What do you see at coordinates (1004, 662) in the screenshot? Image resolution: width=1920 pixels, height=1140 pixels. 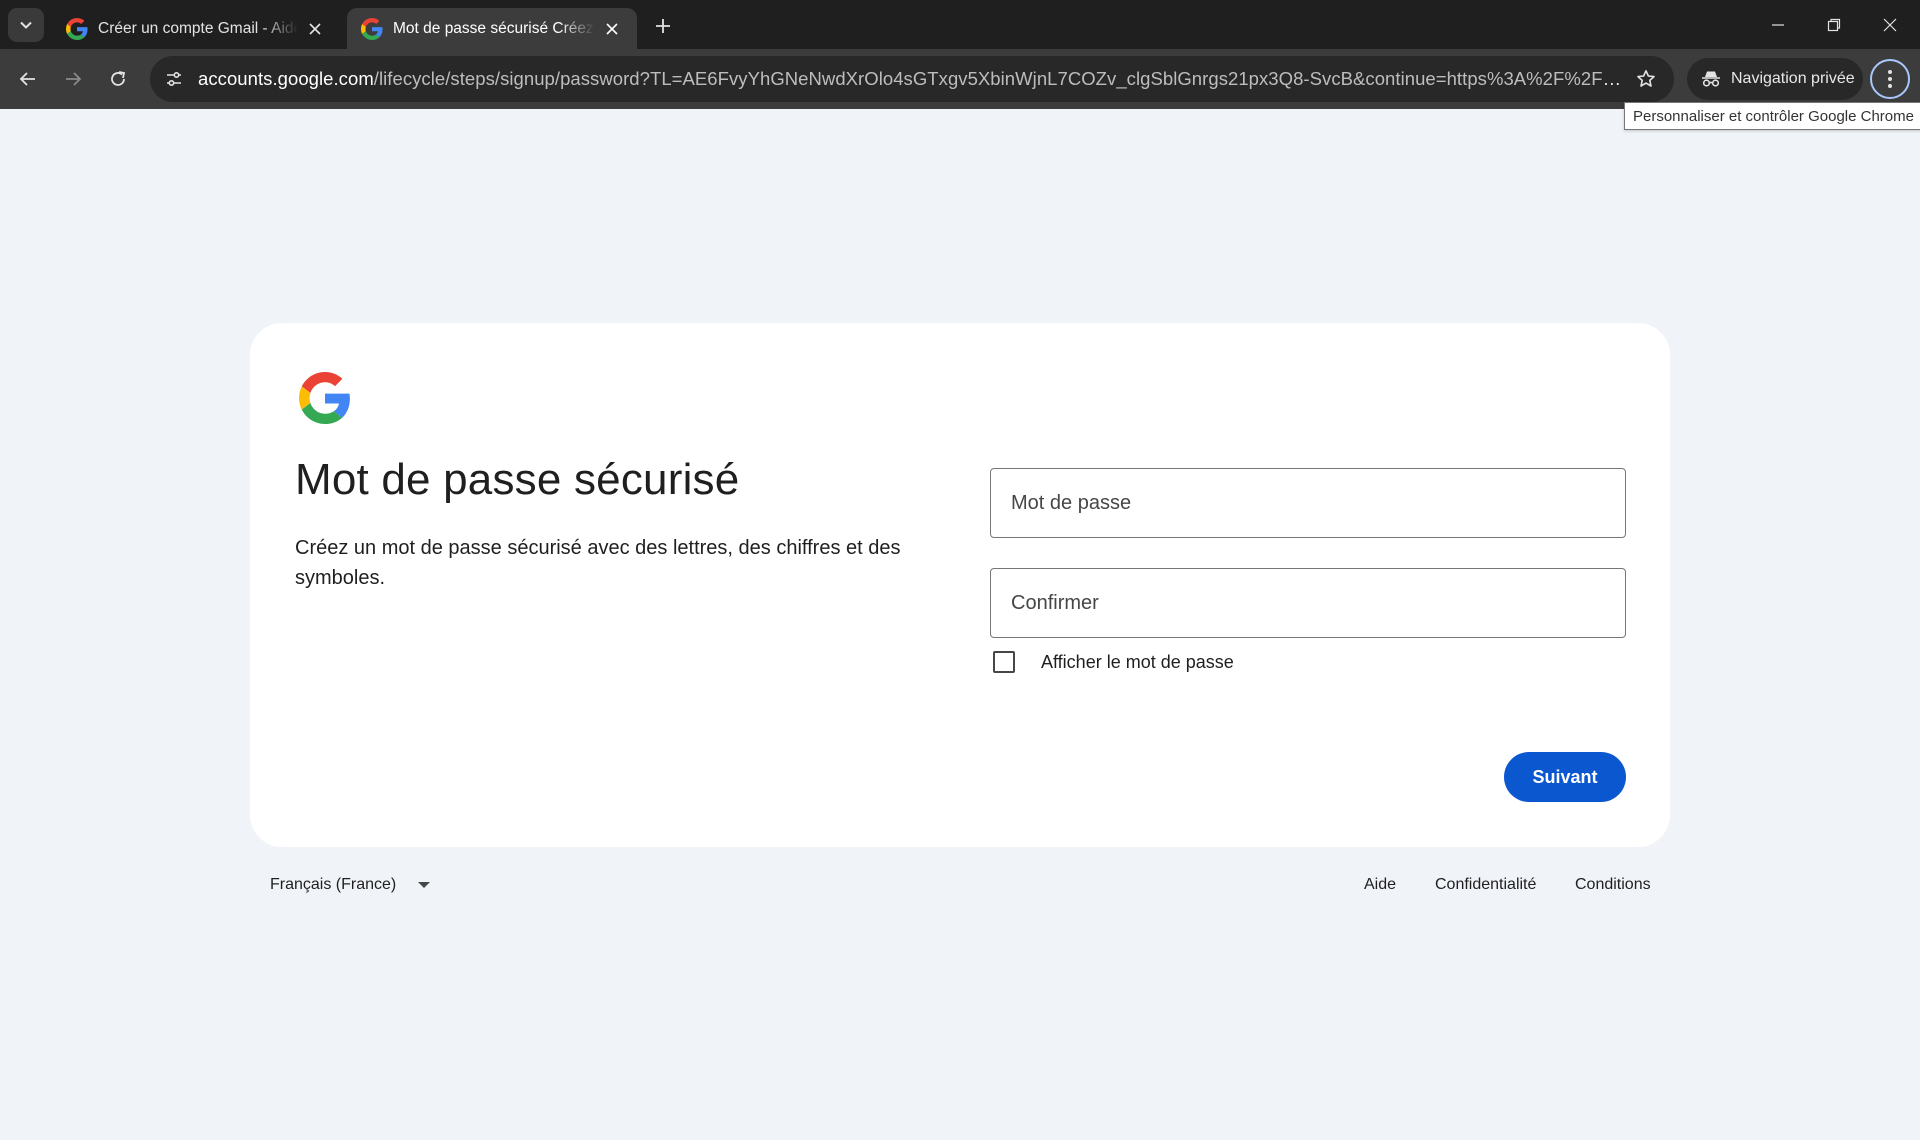 I see `show-password-checkbox` at bounding box center [1004, 662].